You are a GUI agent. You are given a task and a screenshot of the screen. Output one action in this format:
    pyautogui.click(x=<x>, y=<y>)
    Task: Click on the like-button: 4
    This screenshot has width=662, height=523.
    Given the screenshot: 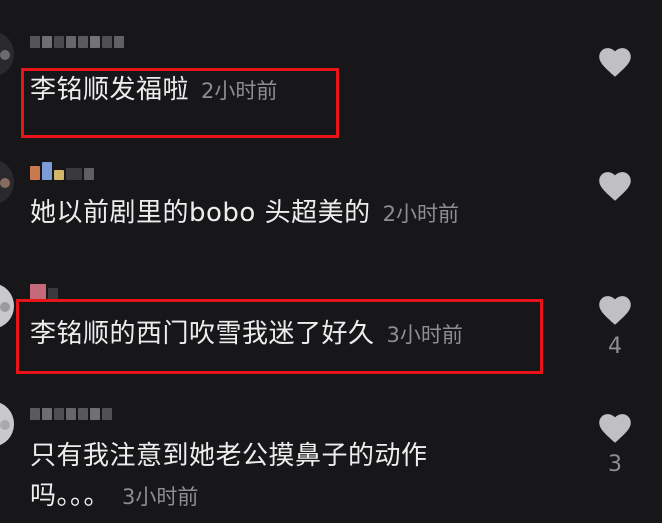 What is the action you would take?
    pyautogui.click(x=615, y=327)
    